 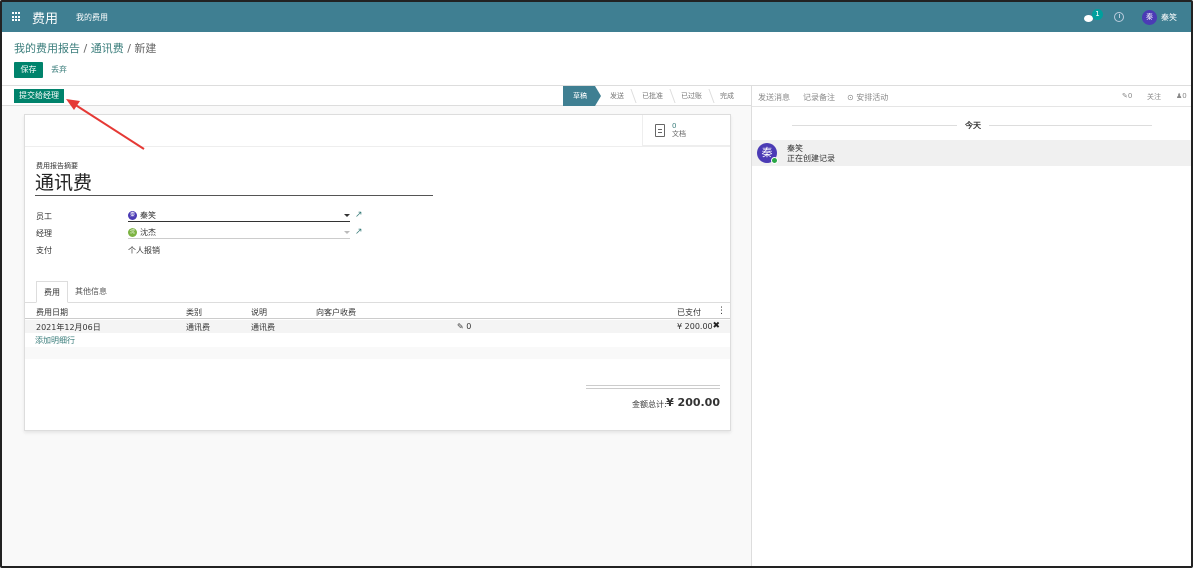 I want to click on manager-avatar: 沈, so click(x=132, y=232).